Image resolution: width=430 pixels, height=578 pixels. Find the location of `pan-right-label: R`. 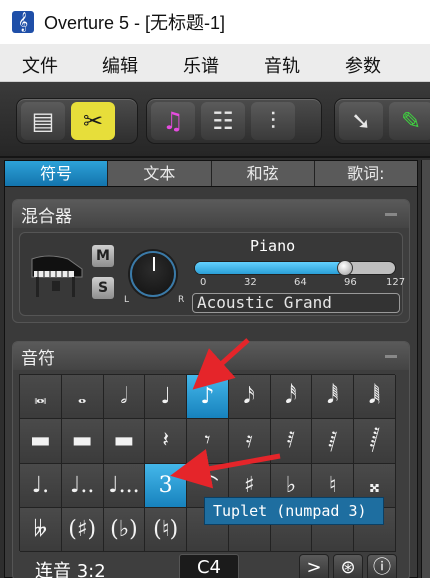

pan-right-label: R is located at coordinates (181, 300).